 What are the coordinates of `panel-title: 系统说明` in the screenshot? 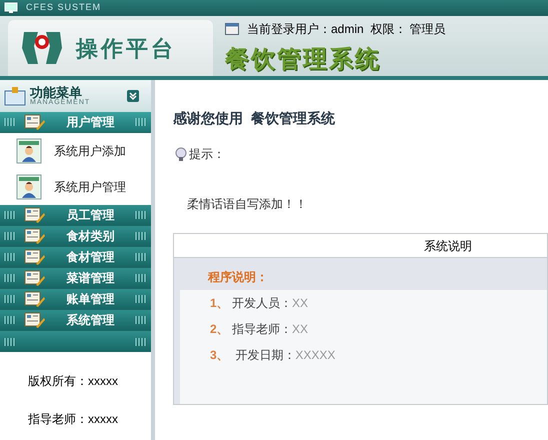 It's located at (448, 246).